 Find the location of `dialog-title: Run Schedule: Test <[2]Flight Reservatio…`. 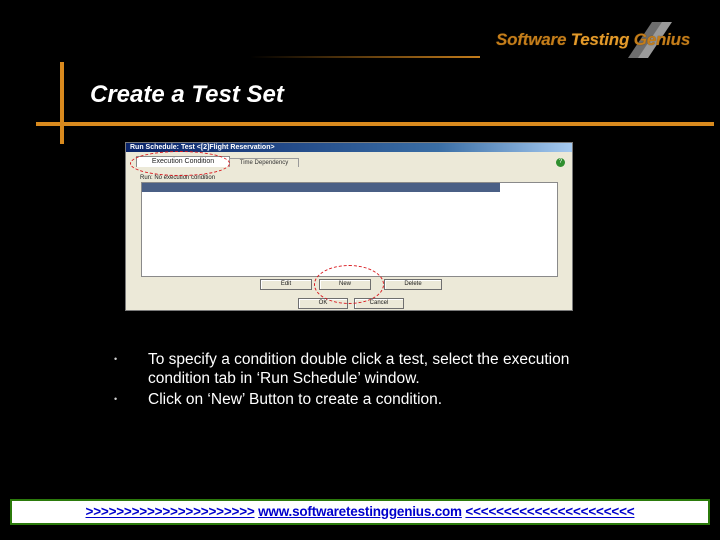

dialog-title: Run Schedule: Test <[2]Flight Reservatio… is located at coordinates (202, 147).